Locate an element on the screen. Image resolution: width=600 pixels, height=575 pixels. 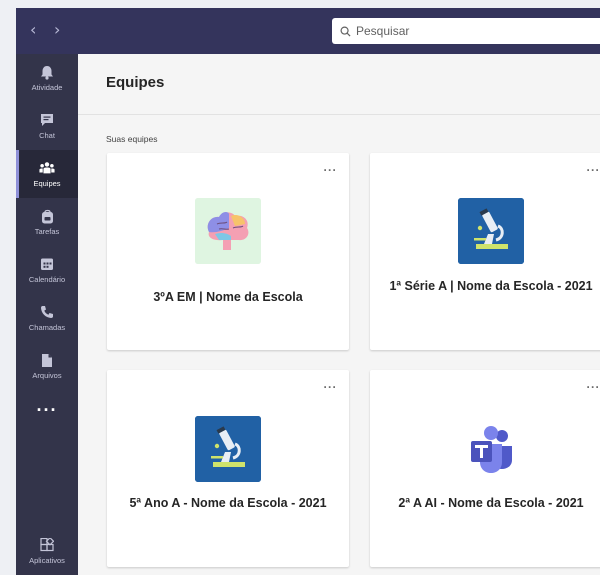
team-card: ··· 3ºA EM | Nome da Escola is located at coordinates (228, 251).